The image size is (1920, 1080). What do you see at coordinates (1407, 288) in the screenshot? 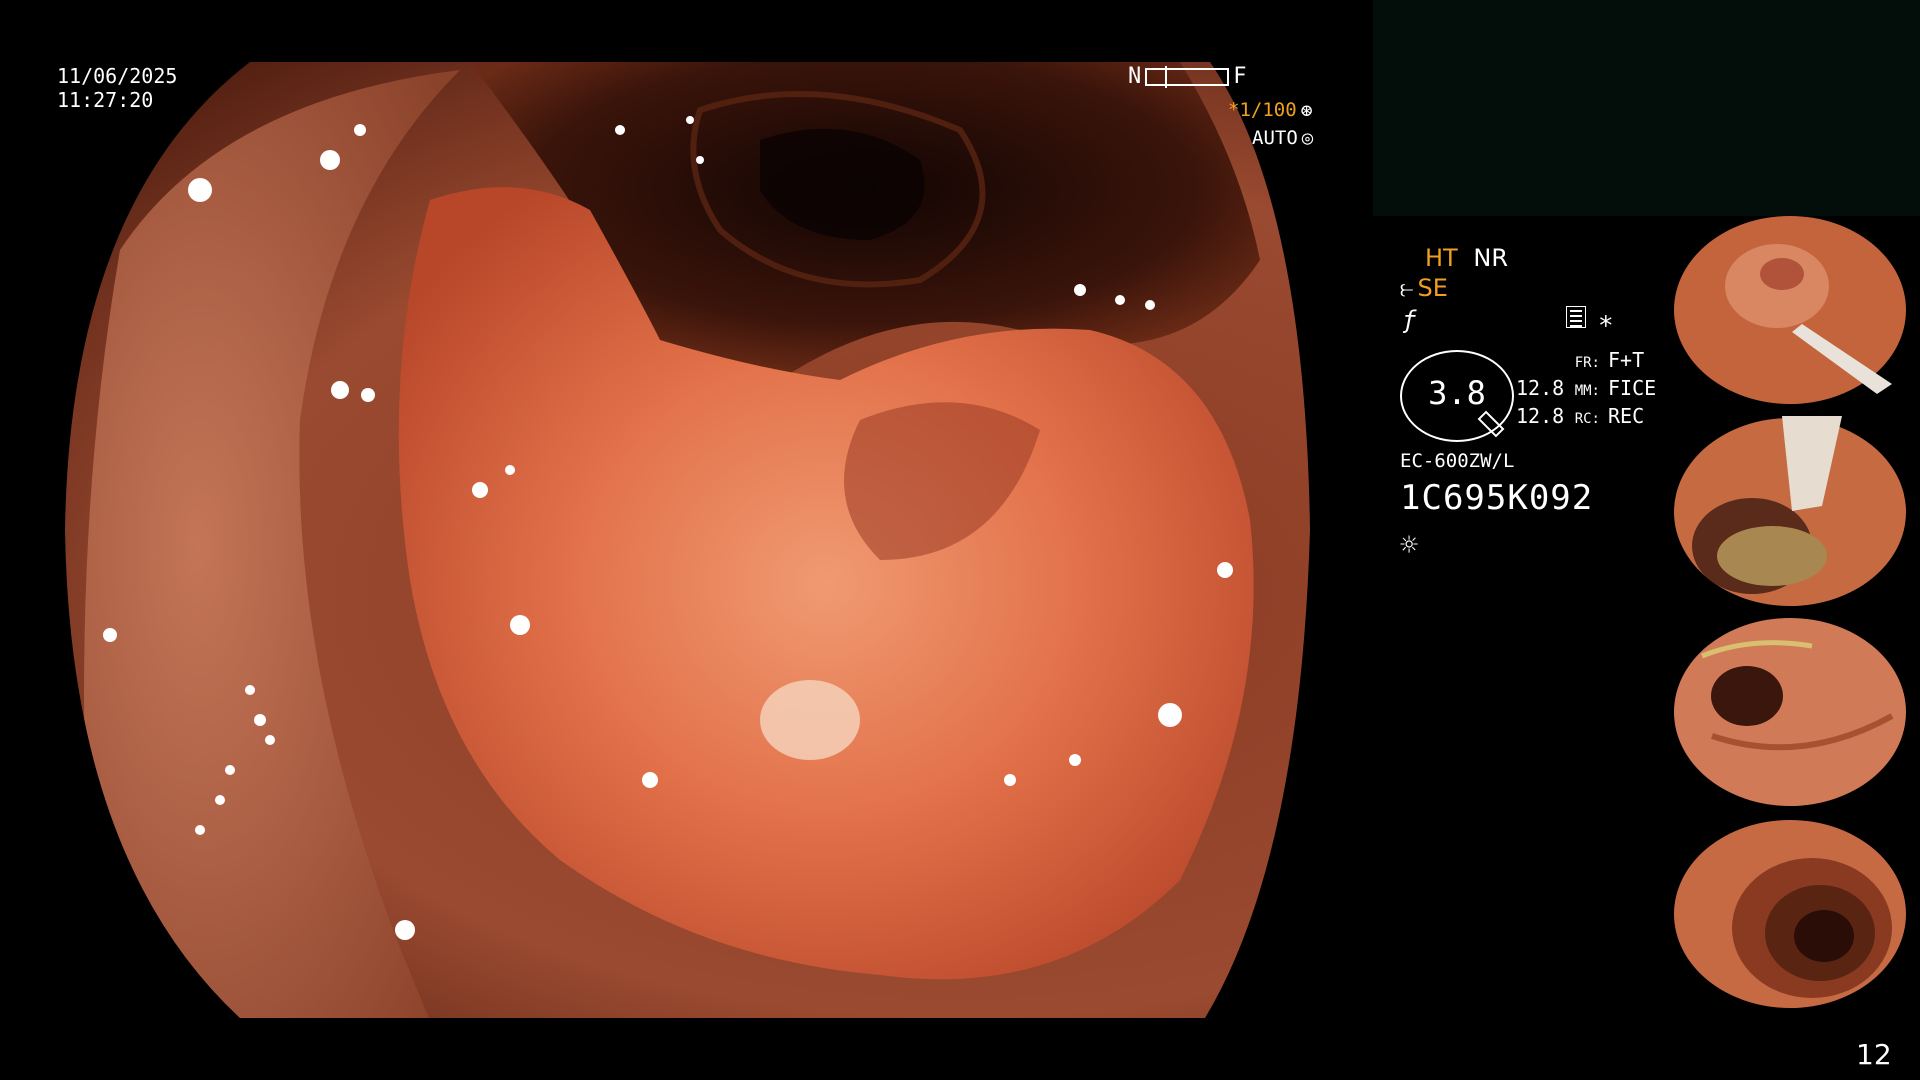
I see `enhance-icon: ⥼` at bounding box center [1407, 288].